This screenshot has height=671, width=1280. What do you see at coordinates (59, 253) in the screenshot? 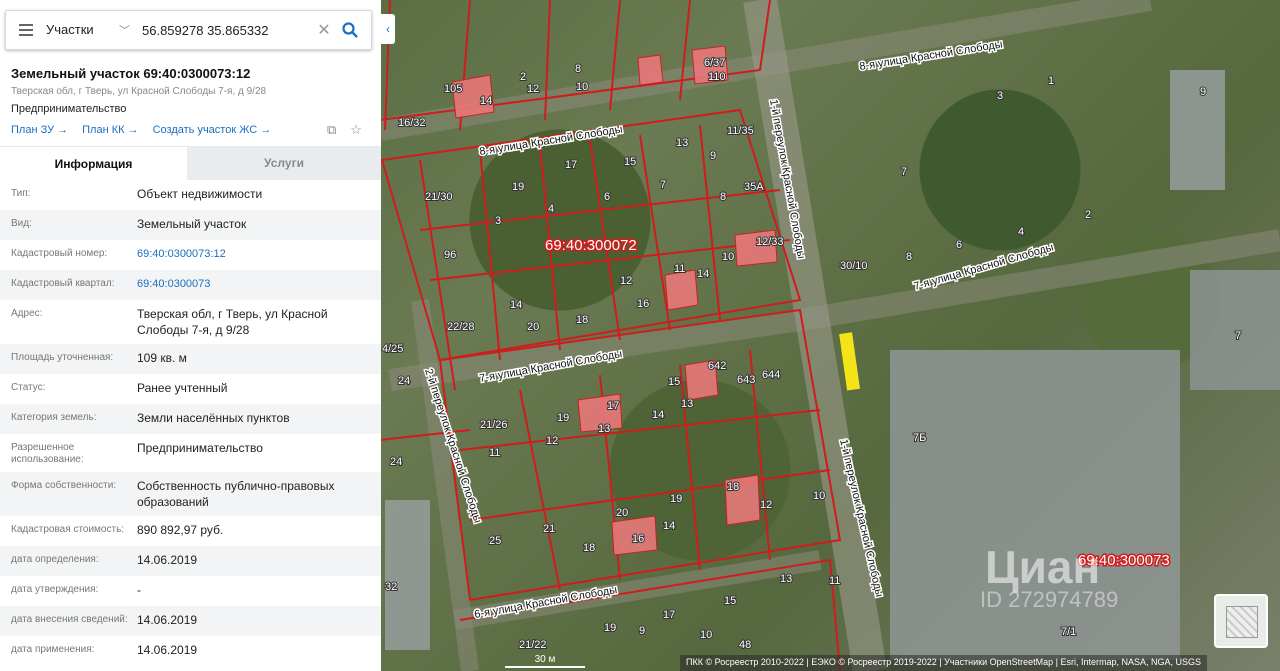
I see `field-label: Кадастровый номер:` at bounding box center [59, 253].